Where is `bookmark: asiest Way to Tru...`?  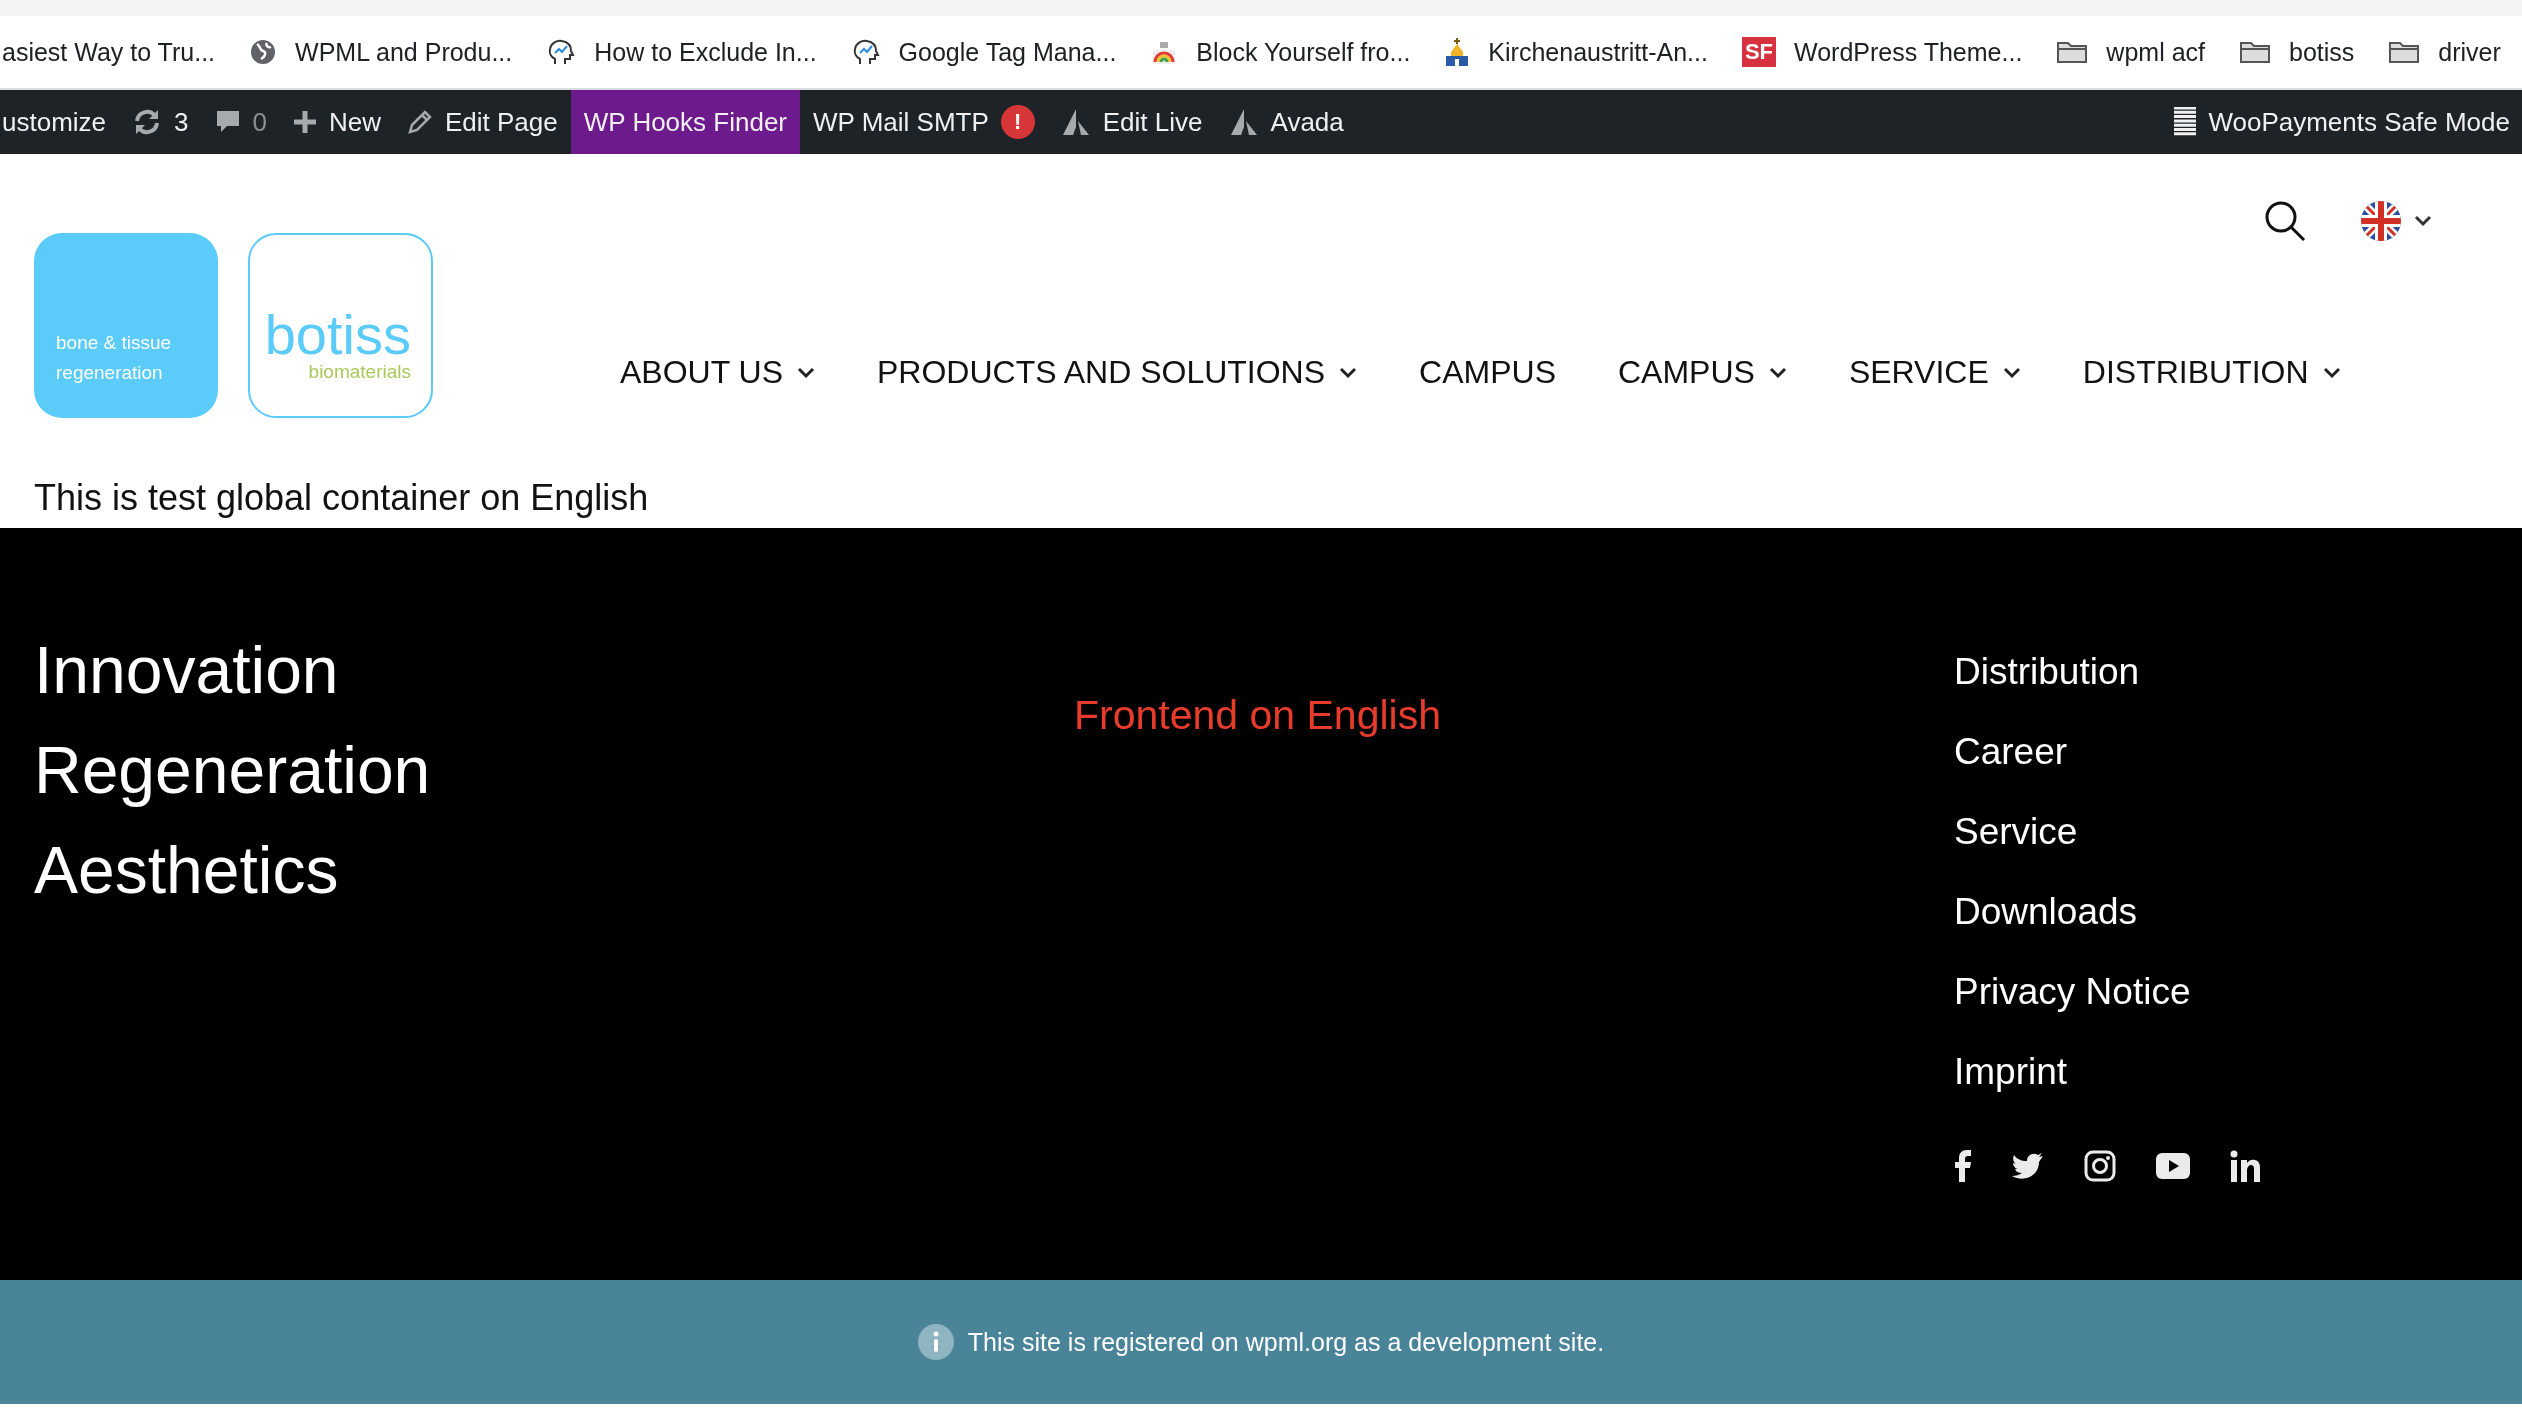
bookmark: asiest Way to Tru... is located at coordinates (109, 52).